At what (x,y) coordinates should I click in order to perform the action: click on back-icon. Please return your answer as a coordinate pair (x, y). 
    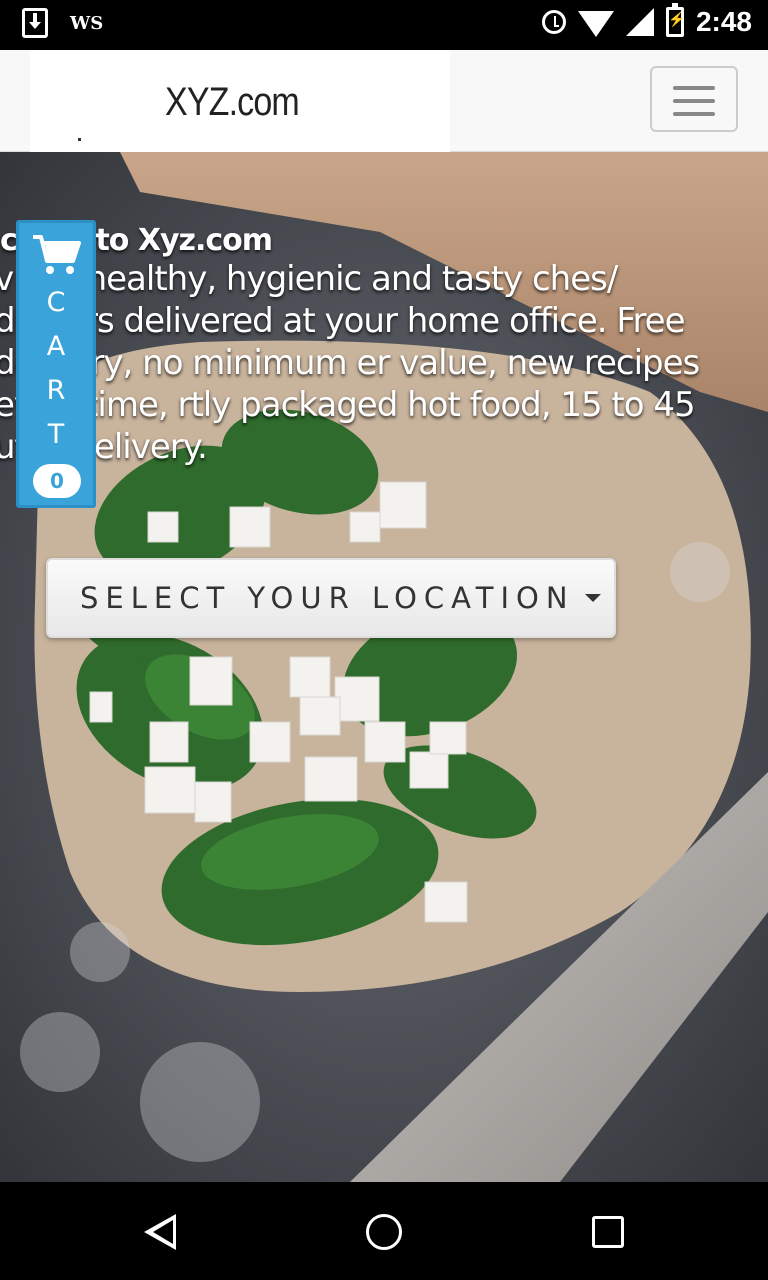
    Looking at the image, I should click on (160, 1232).